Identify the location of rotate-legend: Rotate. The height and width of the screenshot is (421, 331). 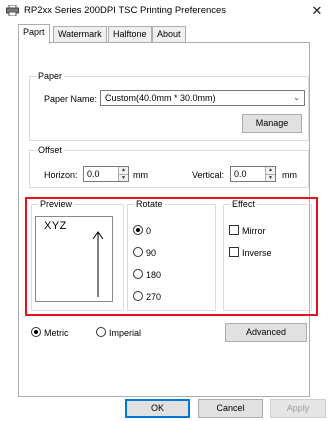
(149, 204).